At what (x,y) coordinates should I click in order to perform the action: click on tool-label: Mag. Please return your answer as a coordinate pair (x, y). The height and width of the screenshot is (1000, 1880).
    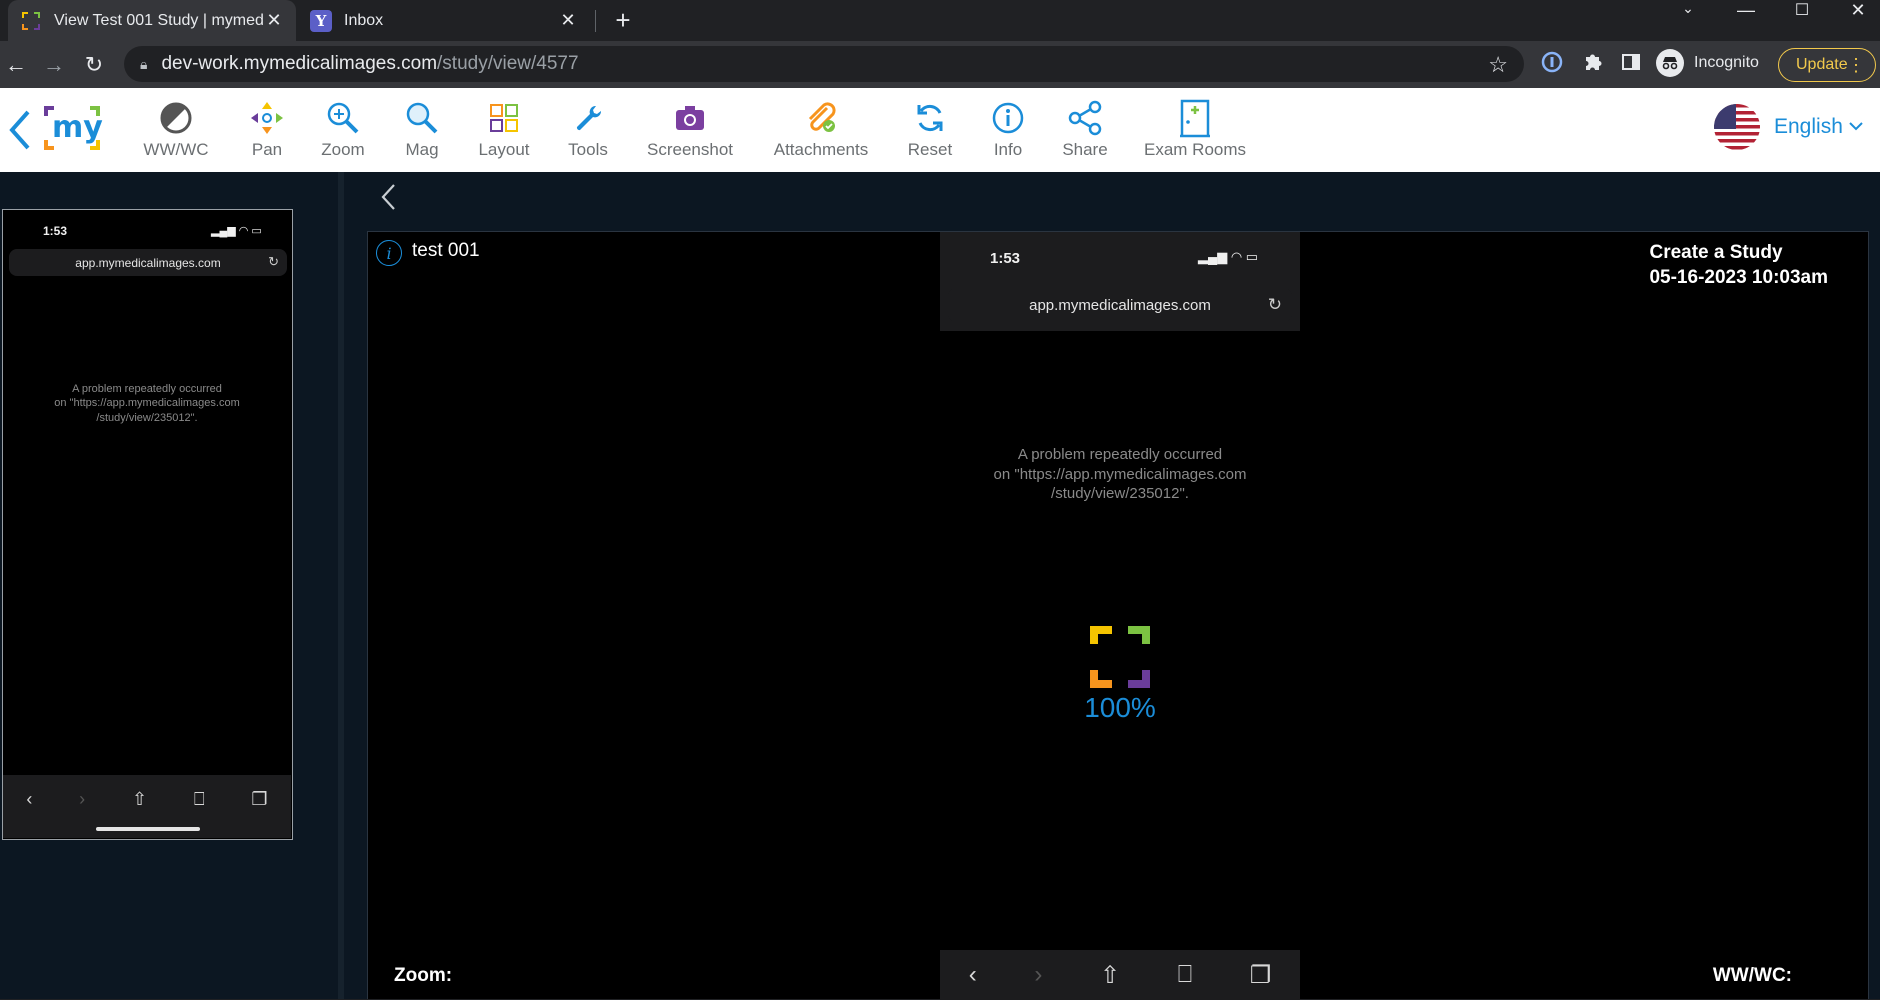
    Looking at the image, I should click on (422, 149).